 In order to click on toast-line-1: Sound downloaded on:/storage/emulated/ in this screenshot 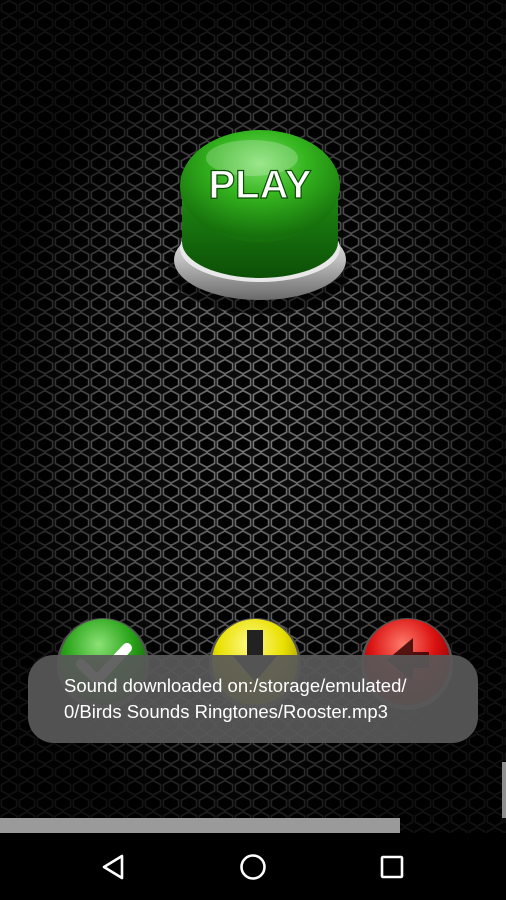, I will do `click(235, 685)`.